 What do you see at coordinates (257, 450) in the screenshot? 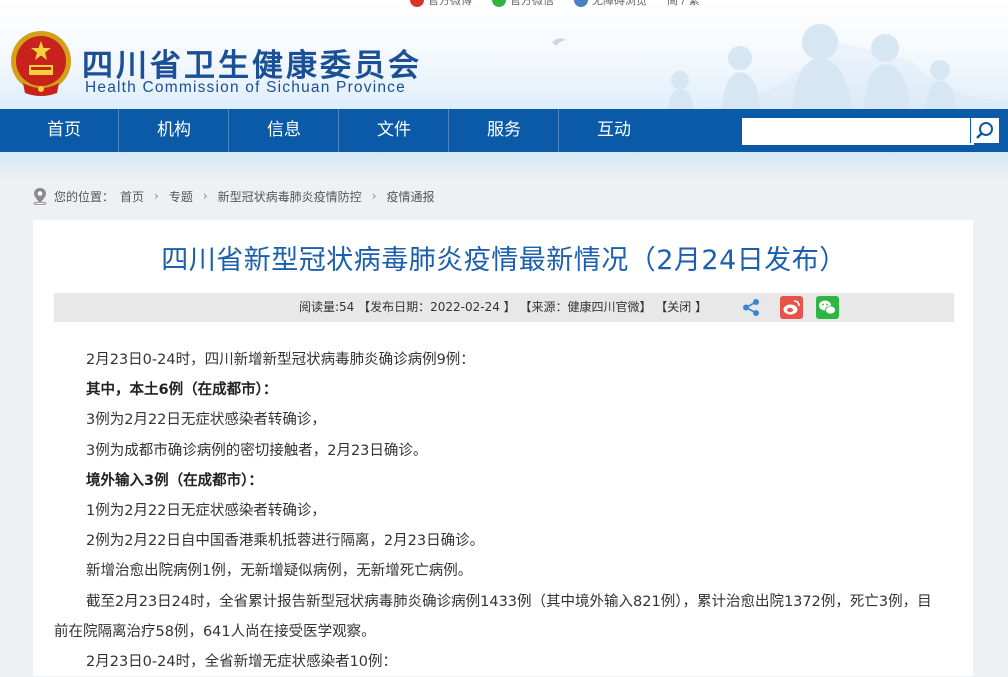
I see `article-paragraph: 3例为成都市确诊病例的密切接触者，2月23日确诊。` at bounding box center [257, 450].